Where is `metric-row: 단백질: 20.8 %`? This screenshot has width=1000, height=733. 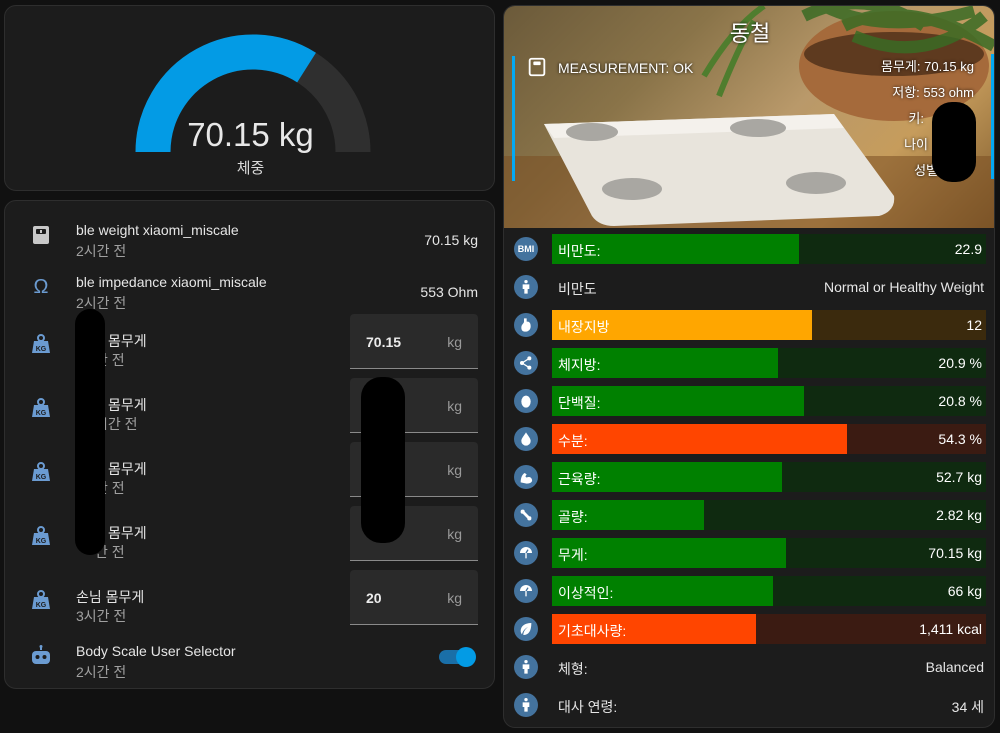 metric-row: 단백질: 20.8 % is located at coordinates (749, 401).